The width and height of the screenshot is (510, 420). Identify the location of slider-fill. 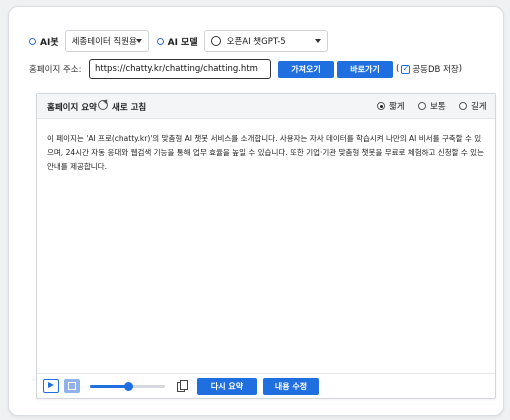
(109, 386).